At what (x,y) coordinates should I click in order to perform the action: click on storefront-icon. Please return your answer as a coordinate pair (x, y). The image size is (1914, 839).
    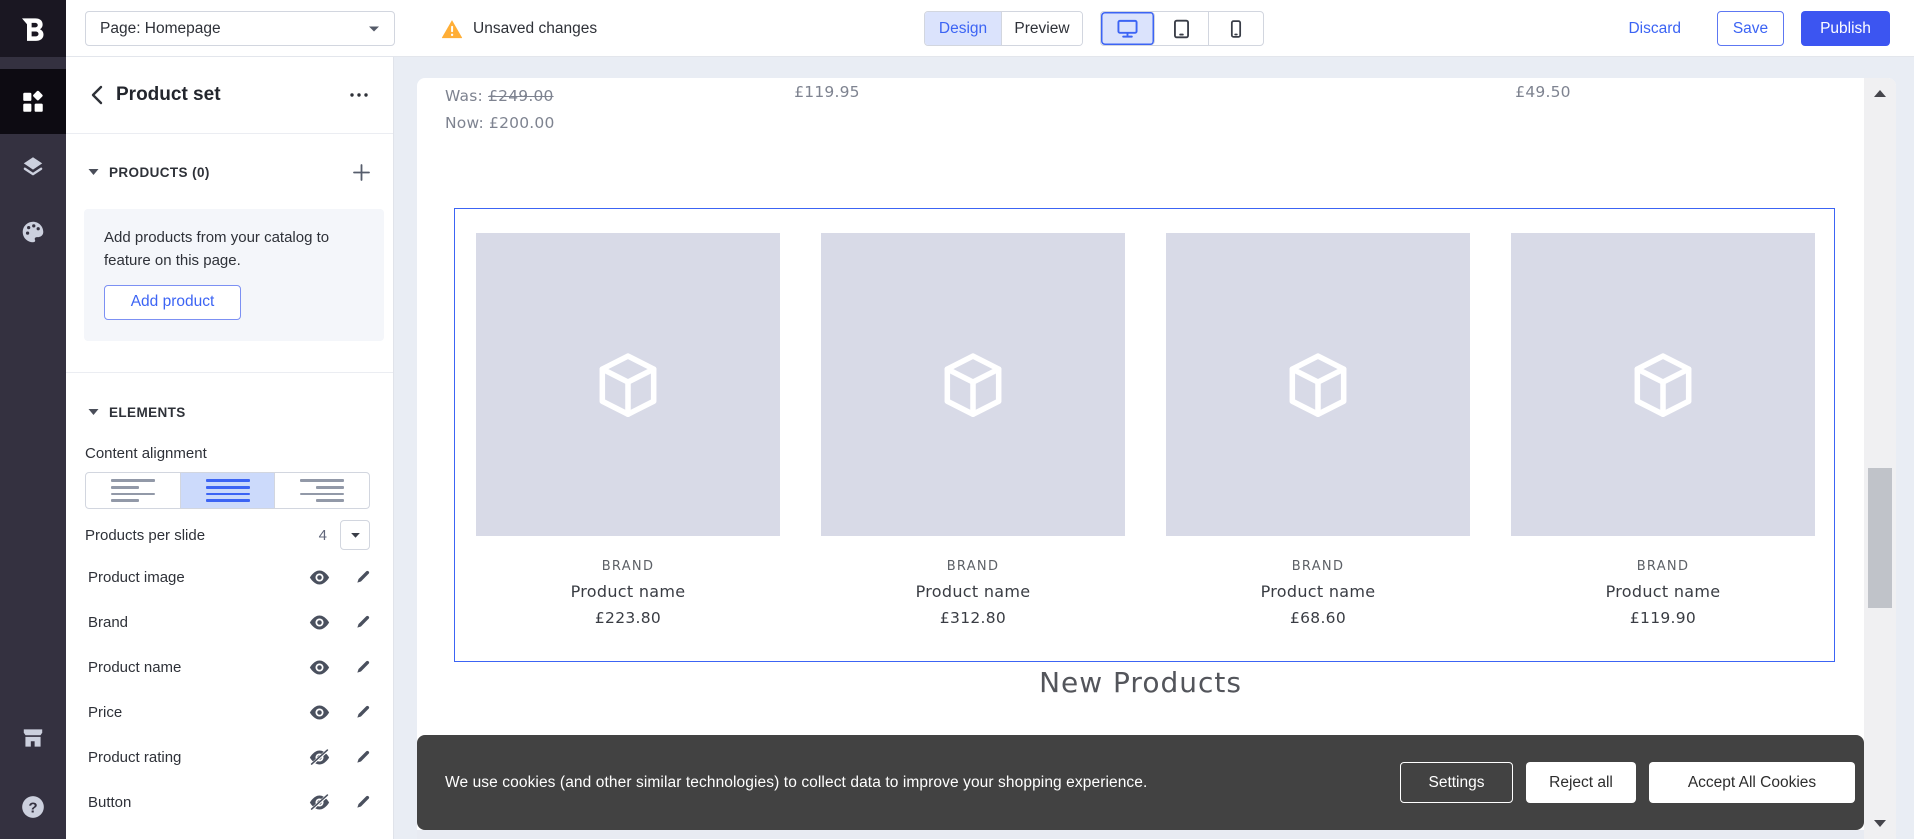
    Looking at the image, I should click on (33, 737).